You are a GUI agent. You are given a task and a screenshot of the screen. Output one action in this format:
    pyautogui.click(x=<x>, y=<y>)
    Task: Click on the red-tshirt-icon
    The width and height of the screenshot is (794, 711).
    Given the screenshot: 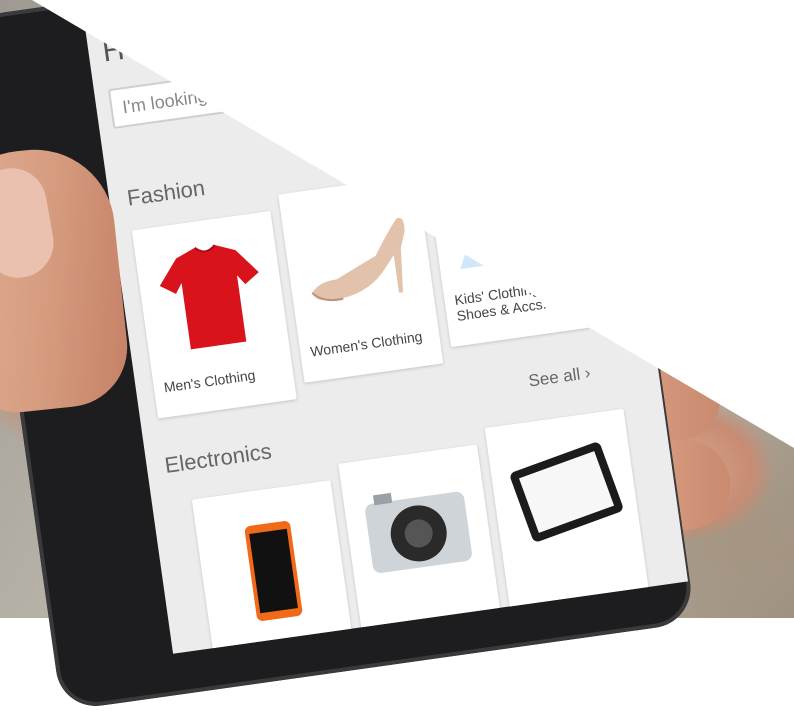 What is the action you would take?
    pyautogui.click(x=209, y=297)
    